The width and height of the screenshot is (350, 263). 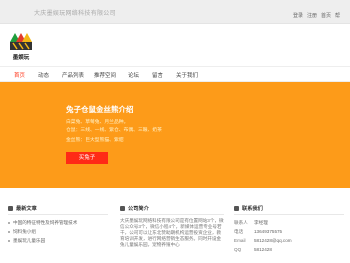 I want to click on banner-line-golden-bear: 金丝熊：巨大型熊猫、紫貂, so click(x=95, y=140).